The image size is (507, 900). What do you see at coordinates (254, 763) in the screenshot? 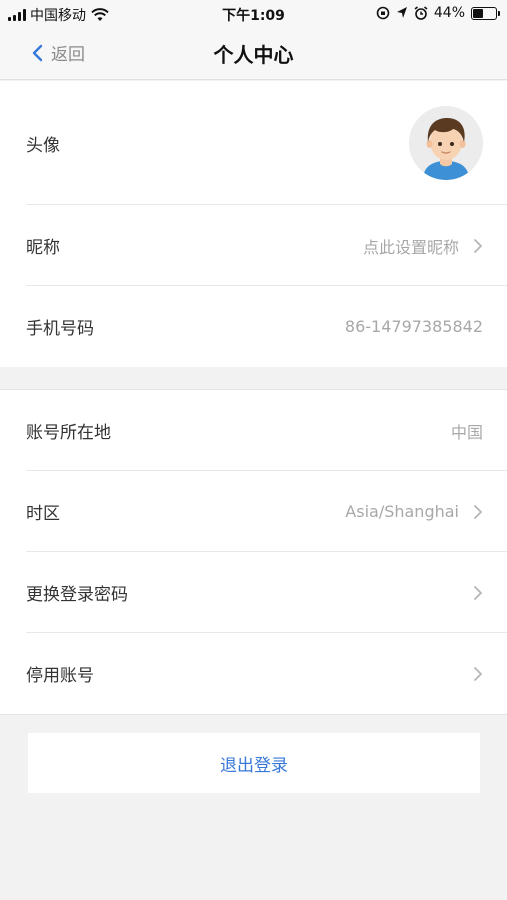
I see `logout-button: 退出登录` at bounding box center [254, 763].